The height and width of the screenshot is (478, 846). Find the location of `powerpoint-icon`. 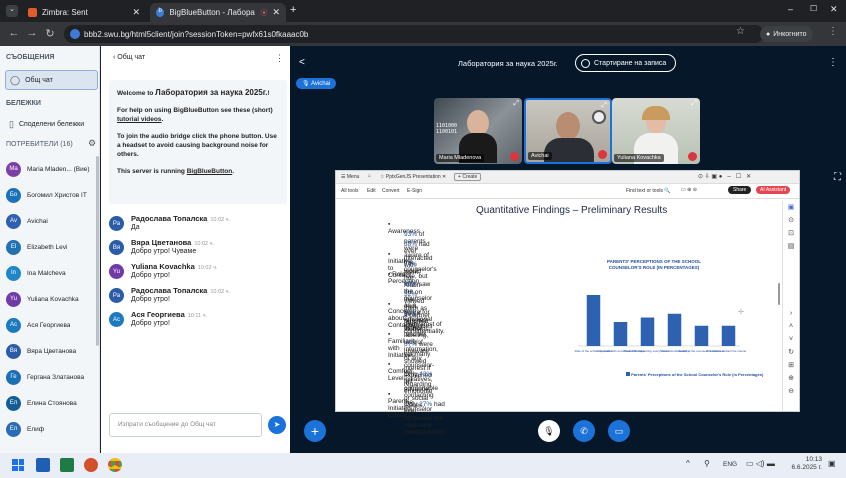

powerpoint-icon is located at coordinates (91, 465).